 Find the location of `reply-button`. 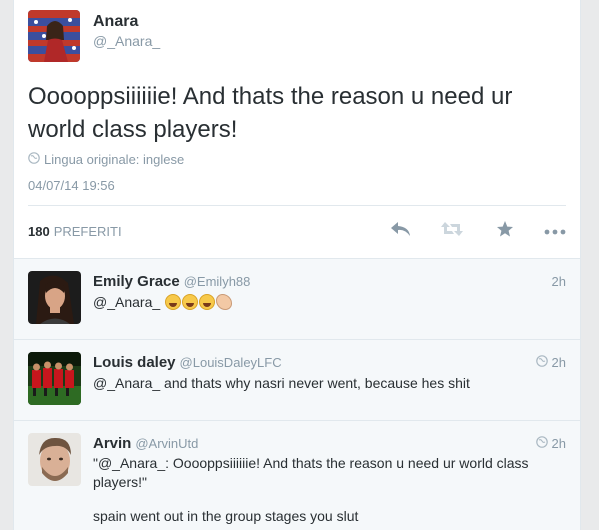

reply-button is located at coordinates (401, 231).